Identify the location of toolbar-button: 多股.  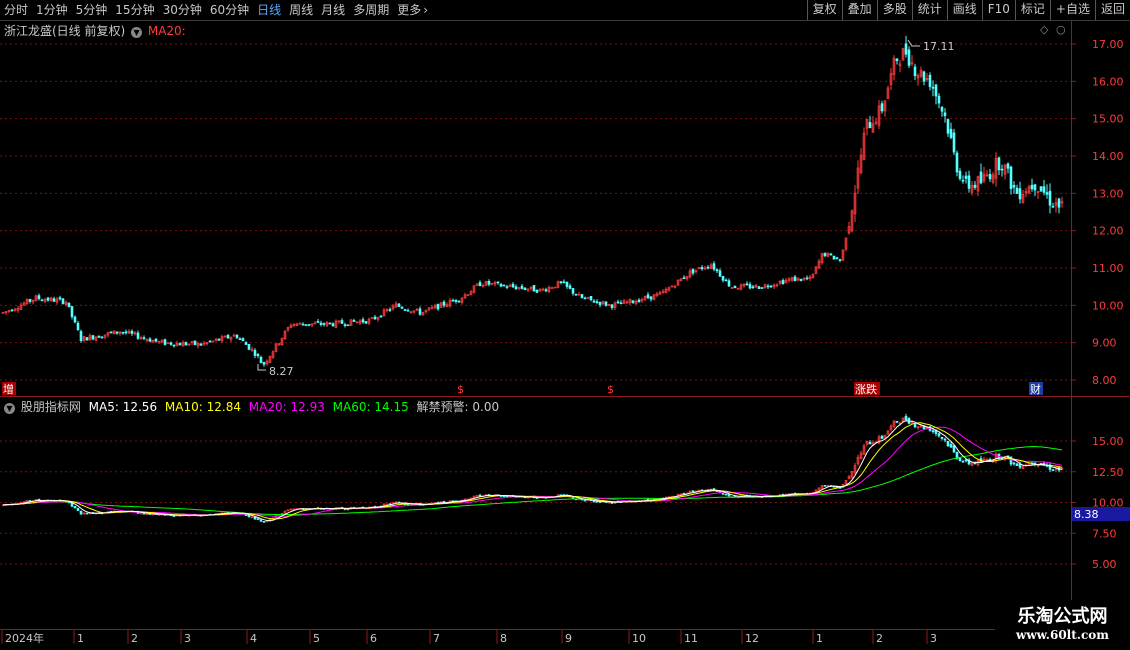
(894, 10).